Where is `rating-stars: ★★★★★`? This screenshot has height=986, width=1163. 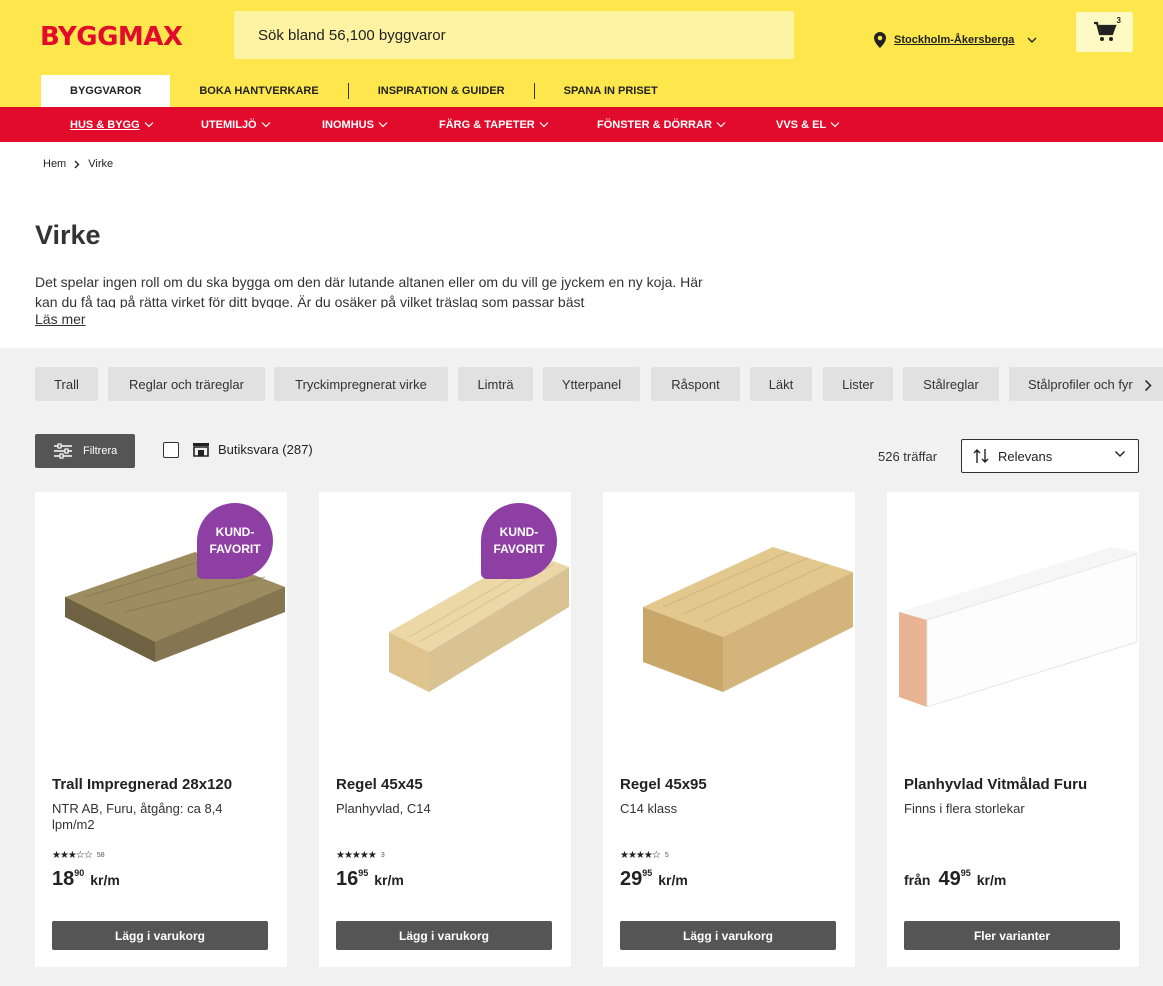
rating-stars: ★★★★★ is located at coordinates (356, 855).